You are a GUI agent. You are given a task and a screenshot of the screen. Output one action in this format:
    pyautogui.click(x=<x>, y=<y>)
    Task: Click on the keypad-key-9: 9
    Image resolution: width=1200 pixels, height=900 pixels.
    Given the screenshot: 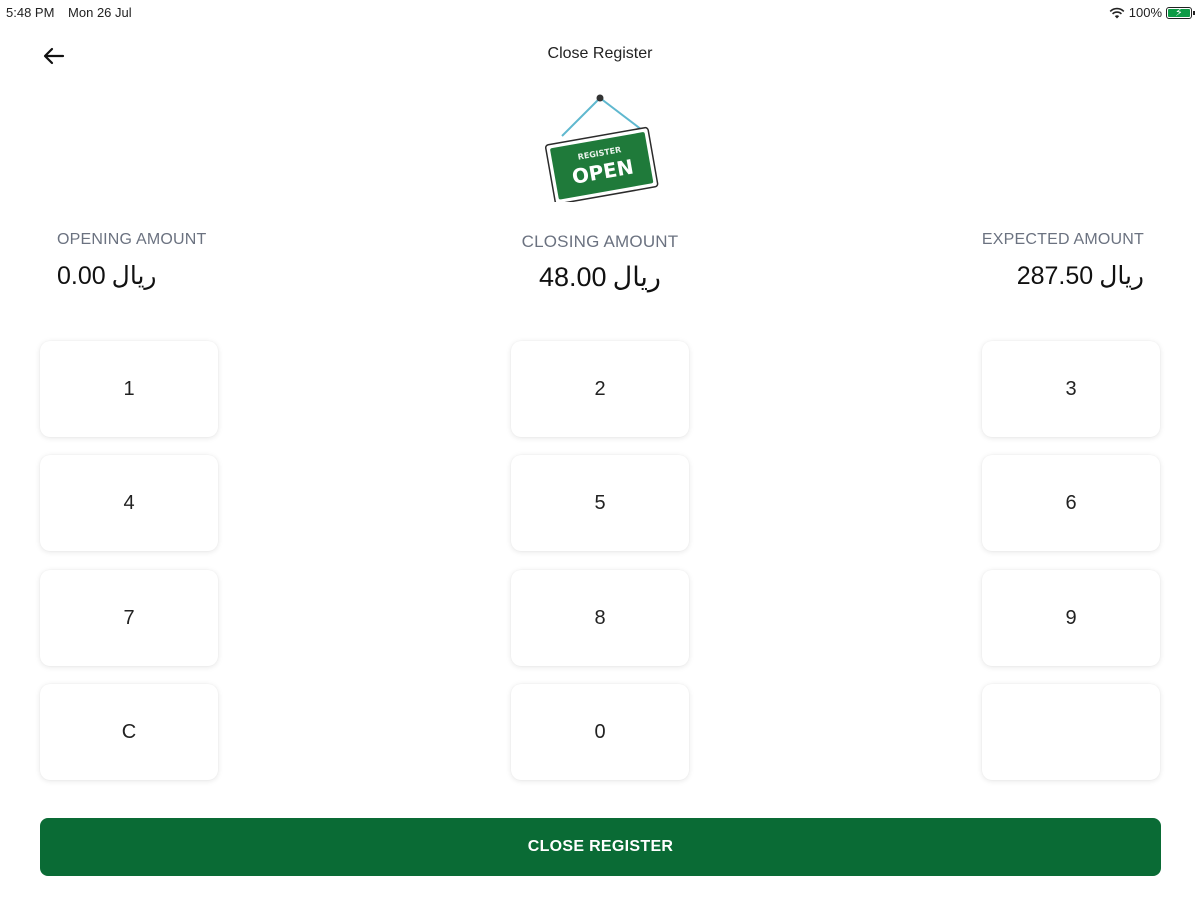 What is the action you would take?
    pyautogui.click(x=1071, y=618)
    